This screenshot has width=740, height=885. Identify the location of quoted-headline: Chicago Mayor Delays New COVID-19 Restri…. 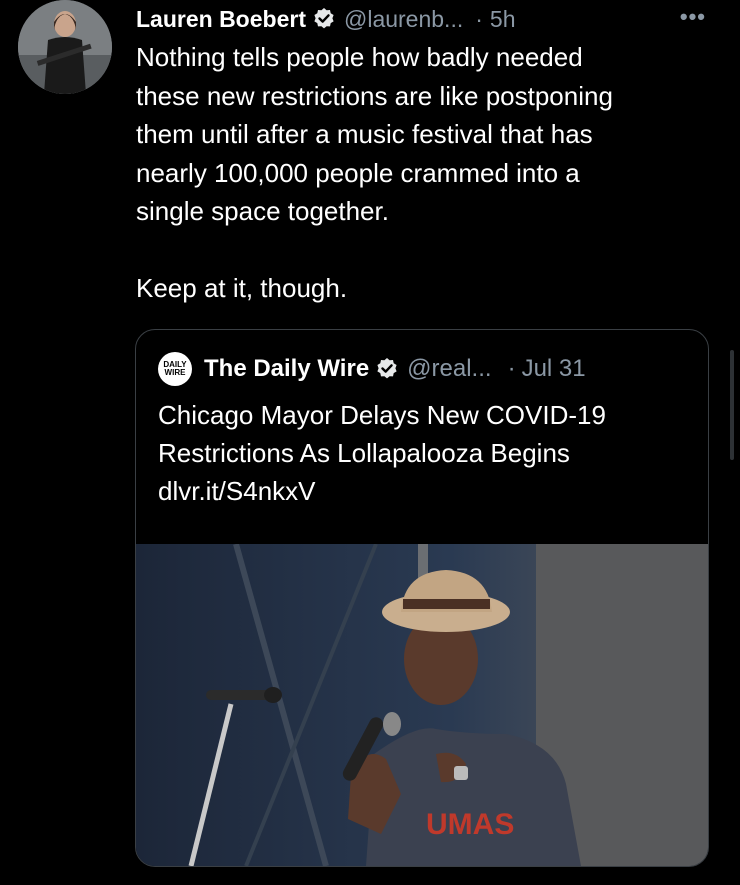
(382, 434).